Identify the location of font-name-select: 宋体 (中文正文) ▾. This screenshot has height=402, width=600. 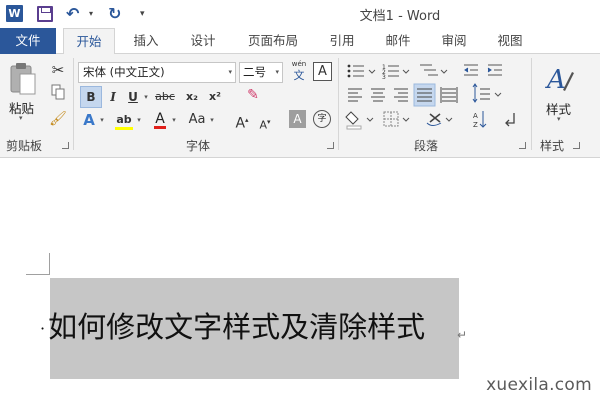
(157, 72).